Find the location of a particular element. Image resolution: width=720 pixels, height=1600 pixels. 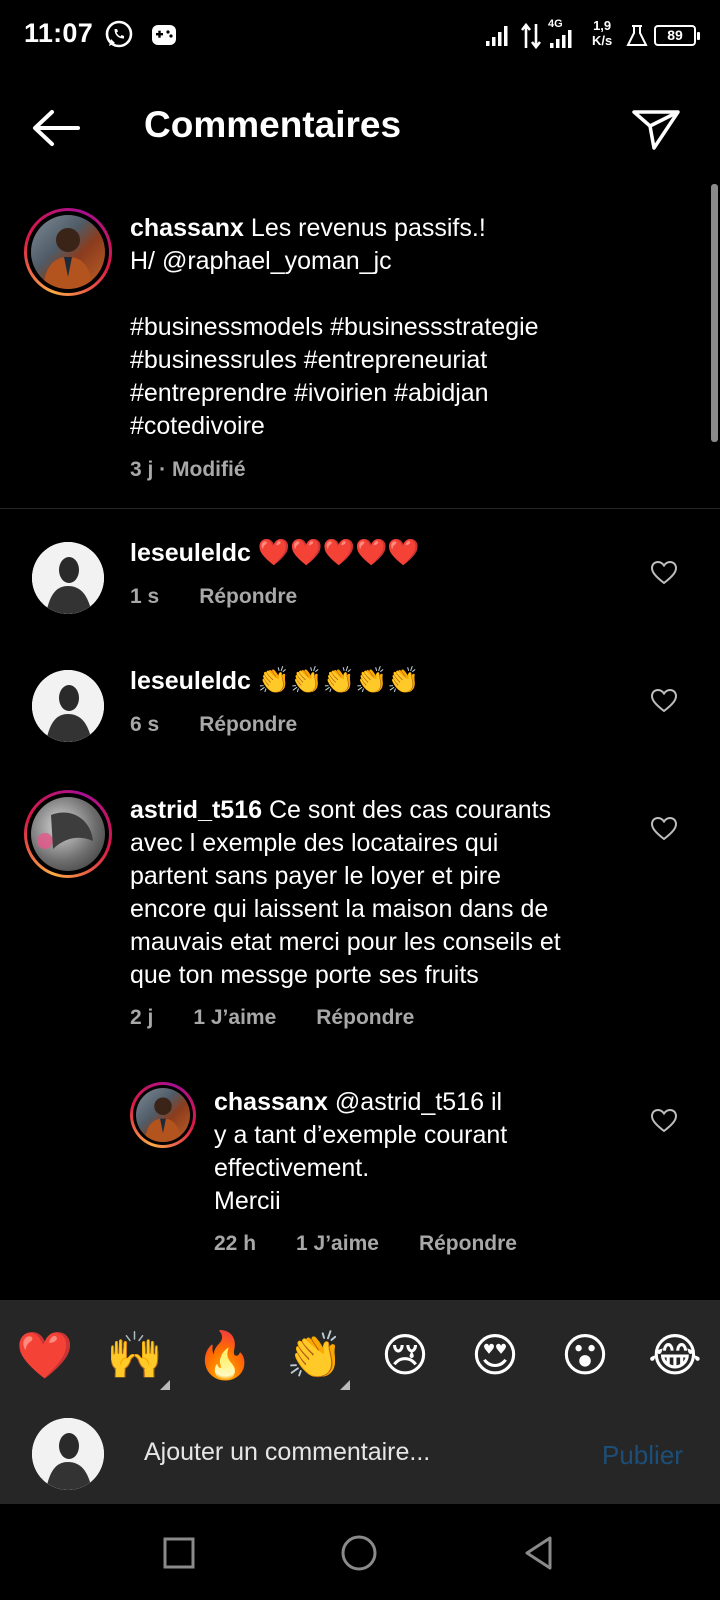

reply-line4: Mercii is located at coordinates (247, 1201).